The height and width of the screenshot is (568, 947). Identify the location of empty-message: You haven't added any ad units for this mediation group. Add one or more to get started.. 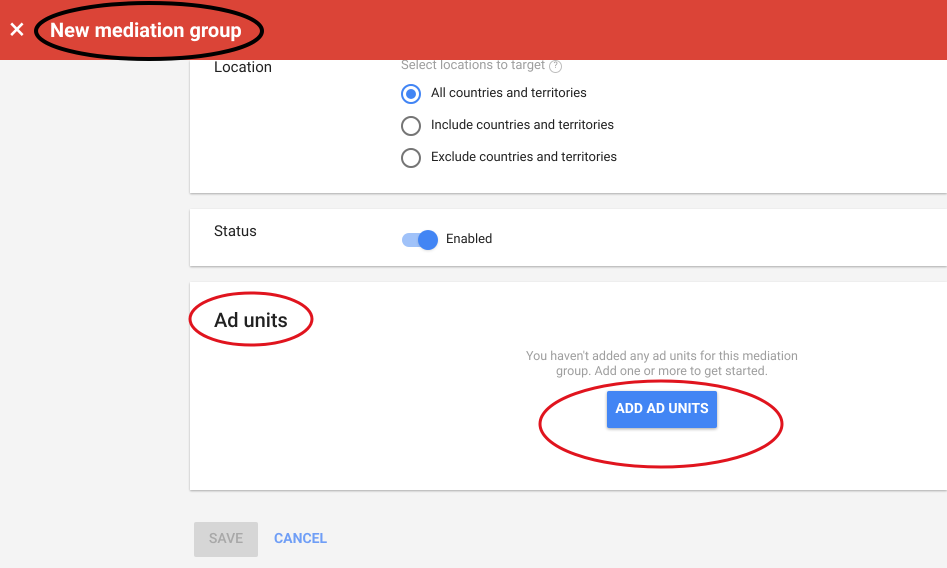
(662, 364).